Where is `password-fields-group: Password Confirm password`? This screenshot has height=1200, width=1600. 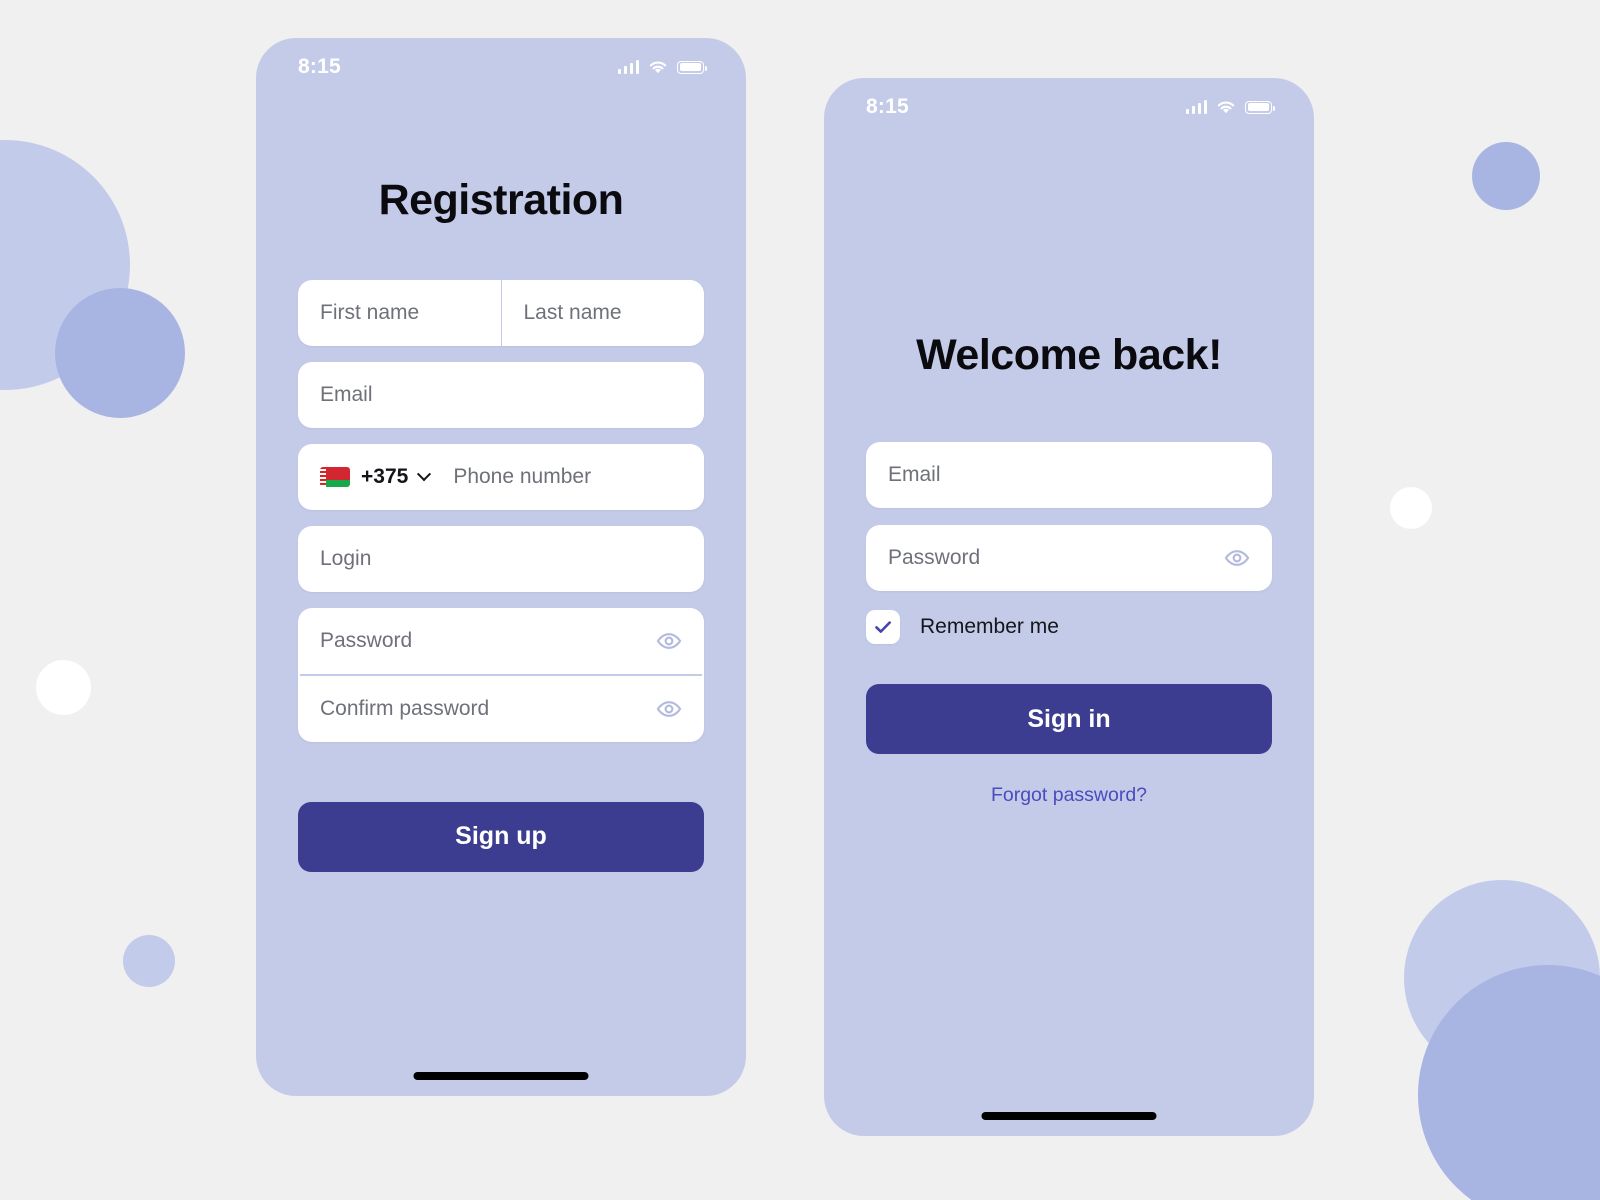 password-fields-group: Password Confirm password is located at coordinates (501, 675).